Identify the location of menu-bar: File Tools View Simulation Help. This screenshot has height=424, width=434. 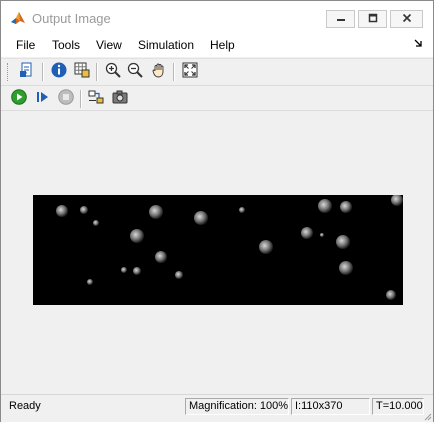
(217, 45).